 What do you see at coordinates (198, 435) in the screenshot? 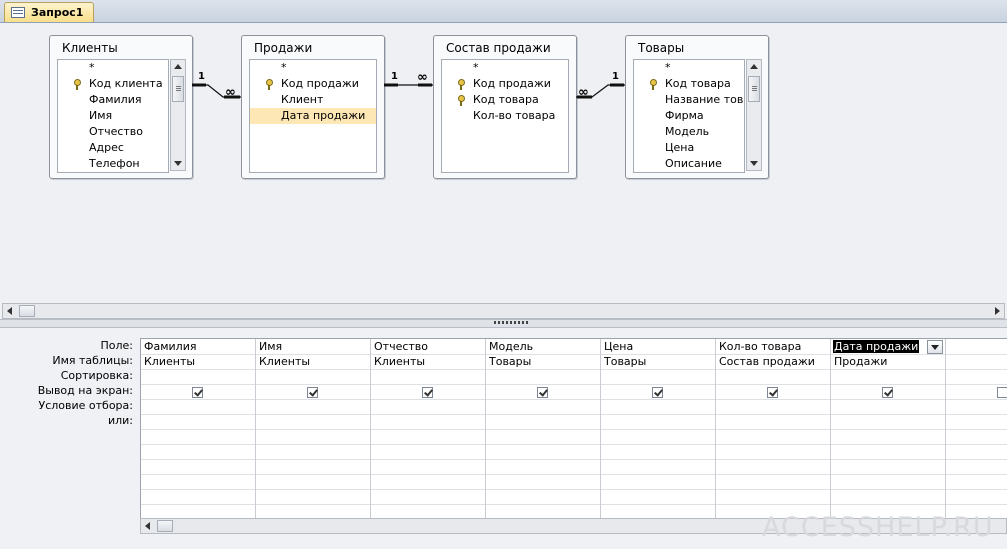
I see `grid-column: Фамилия Клиенты` at bounding box center [198, 435].